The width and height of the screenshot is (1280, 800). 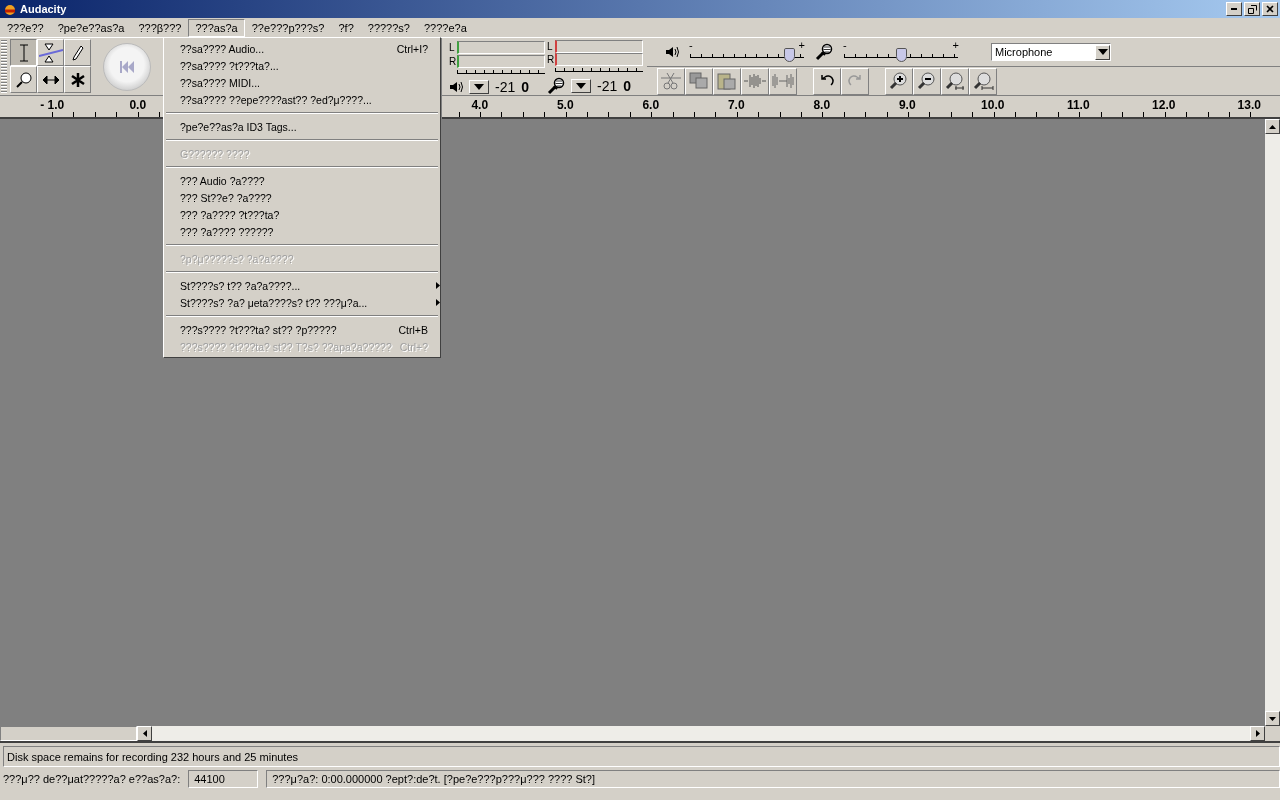 What do you see at coordinates (91, 27) in the screenshot?
I see `menu-item: ?pe?e??as?a` at bounding box center [91, 27].